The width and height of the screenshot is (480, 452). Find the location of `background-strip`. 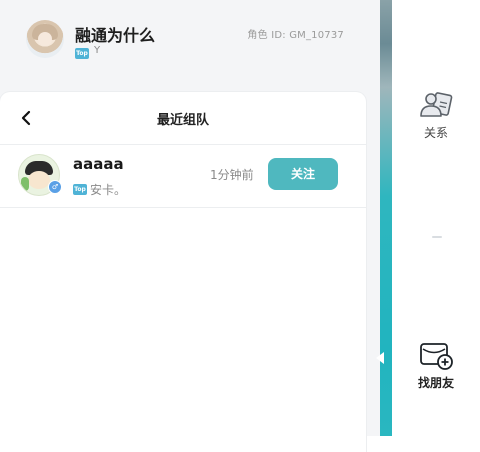

background-strip is located at coordinates (386, 218).